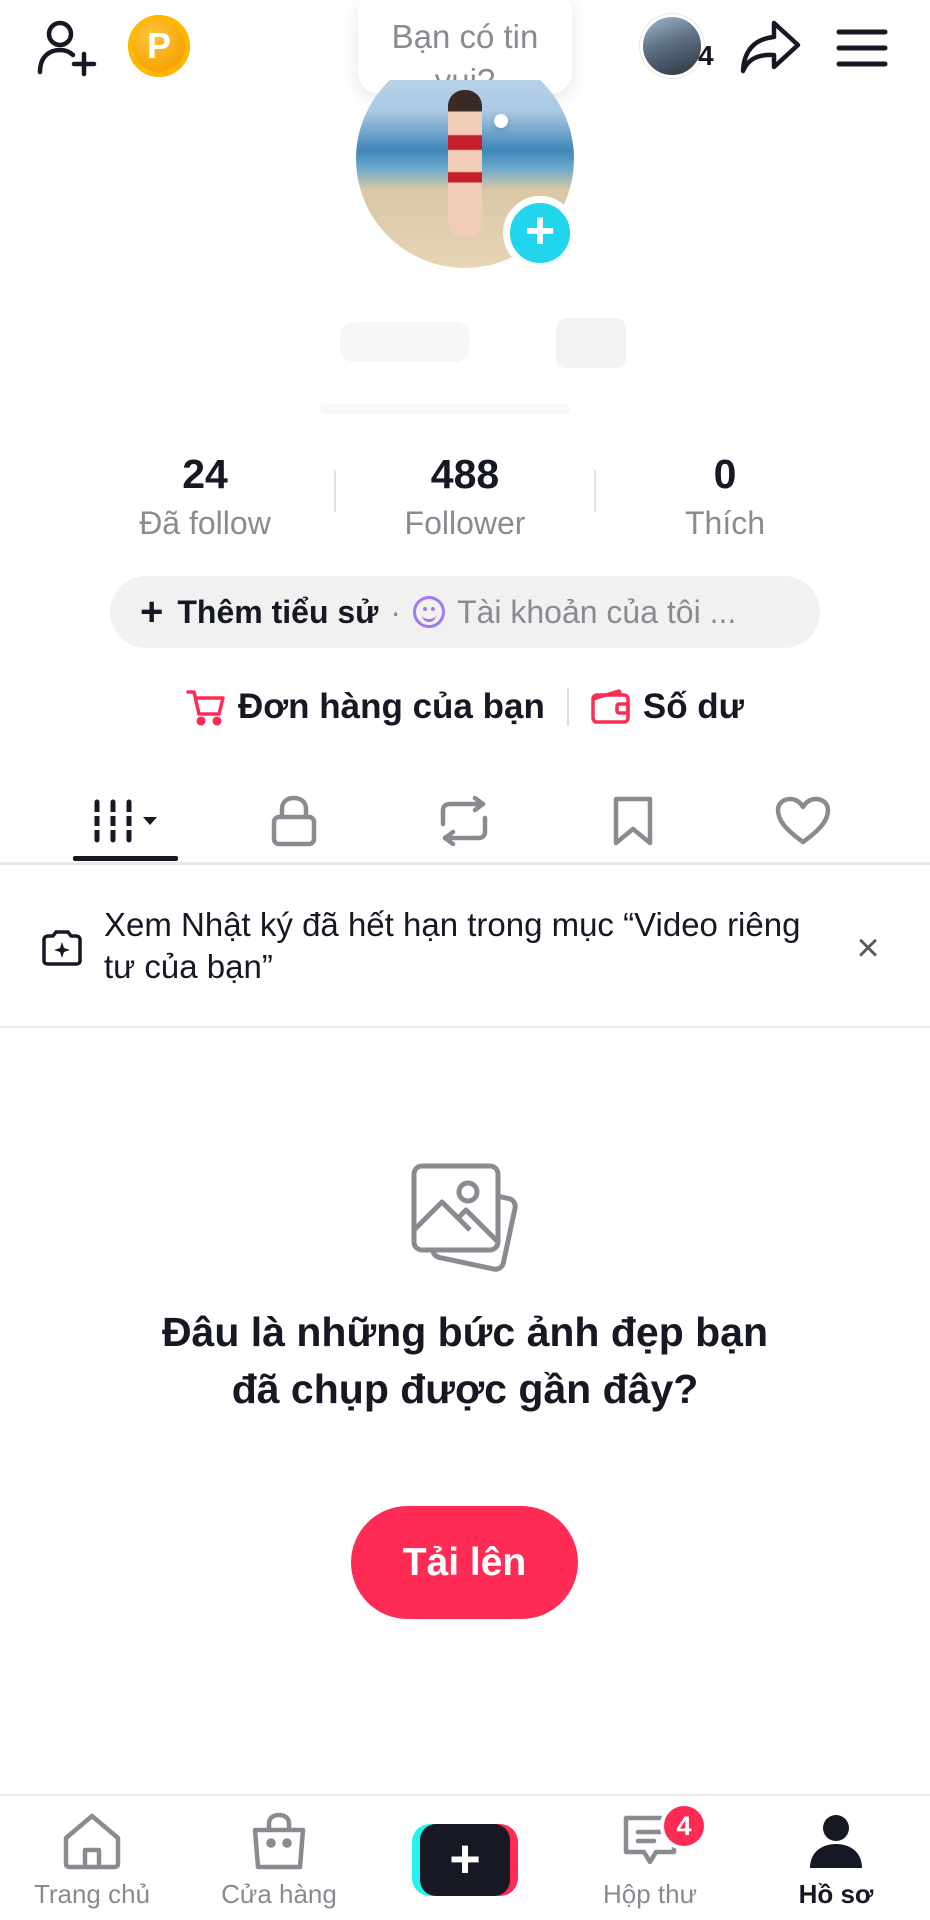 This screenshot has height=1920, width=930. What do you see at coordinates (92, 1894) in the screenshot?
I see `nav-home-label: Trang chủ` at bounding box center [92, 1894].